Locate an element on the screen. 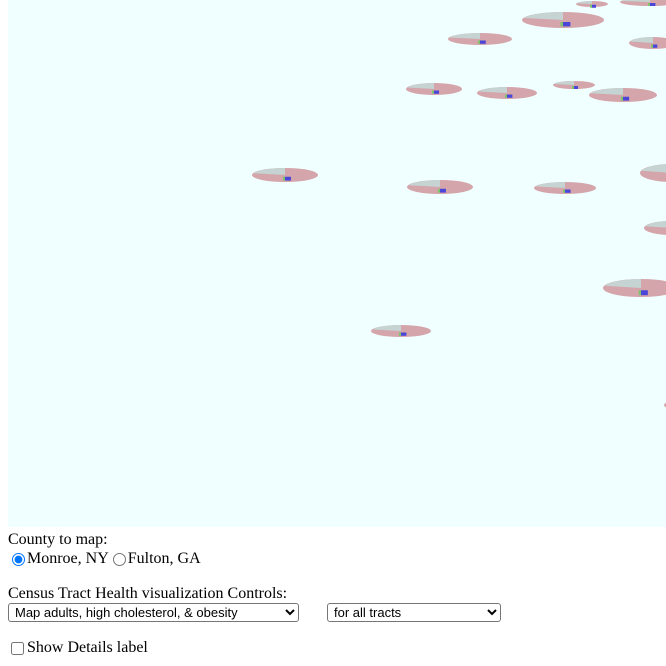  measure-select: Map adults, high cholesterol, & obesity is located at coordinates (153, 612).